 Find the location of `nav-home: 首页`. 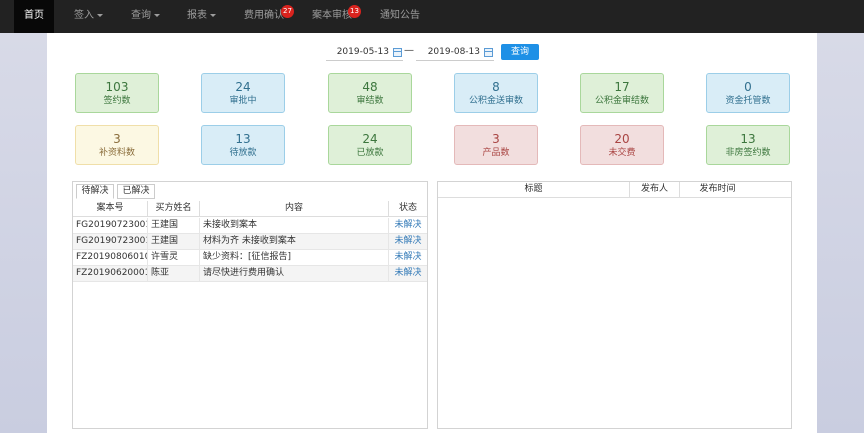

nav-home: 首页 is located at coordinates (34, 16).